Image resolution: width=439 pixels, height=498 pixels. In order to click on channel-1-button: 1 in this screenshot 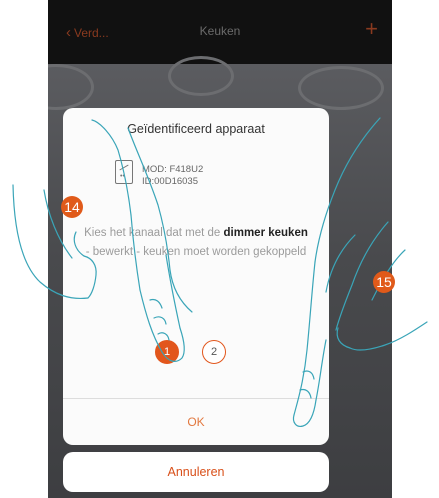, I will do `click(167, 352)`.